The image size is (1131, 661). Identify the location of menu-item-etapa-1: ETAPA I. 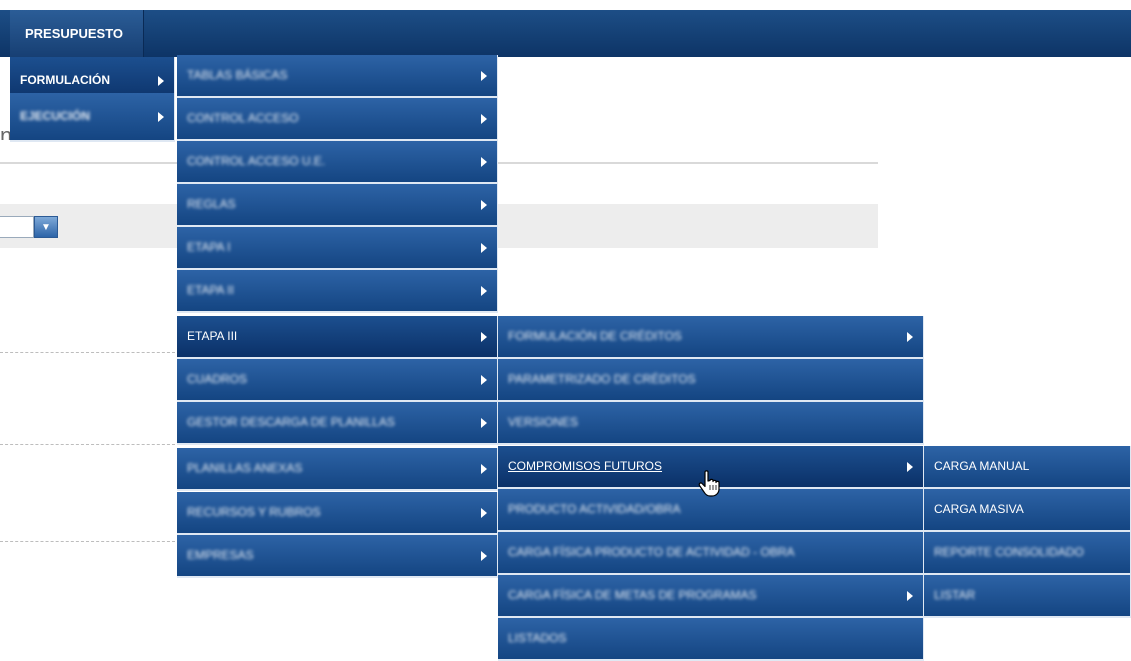
(337, 248).